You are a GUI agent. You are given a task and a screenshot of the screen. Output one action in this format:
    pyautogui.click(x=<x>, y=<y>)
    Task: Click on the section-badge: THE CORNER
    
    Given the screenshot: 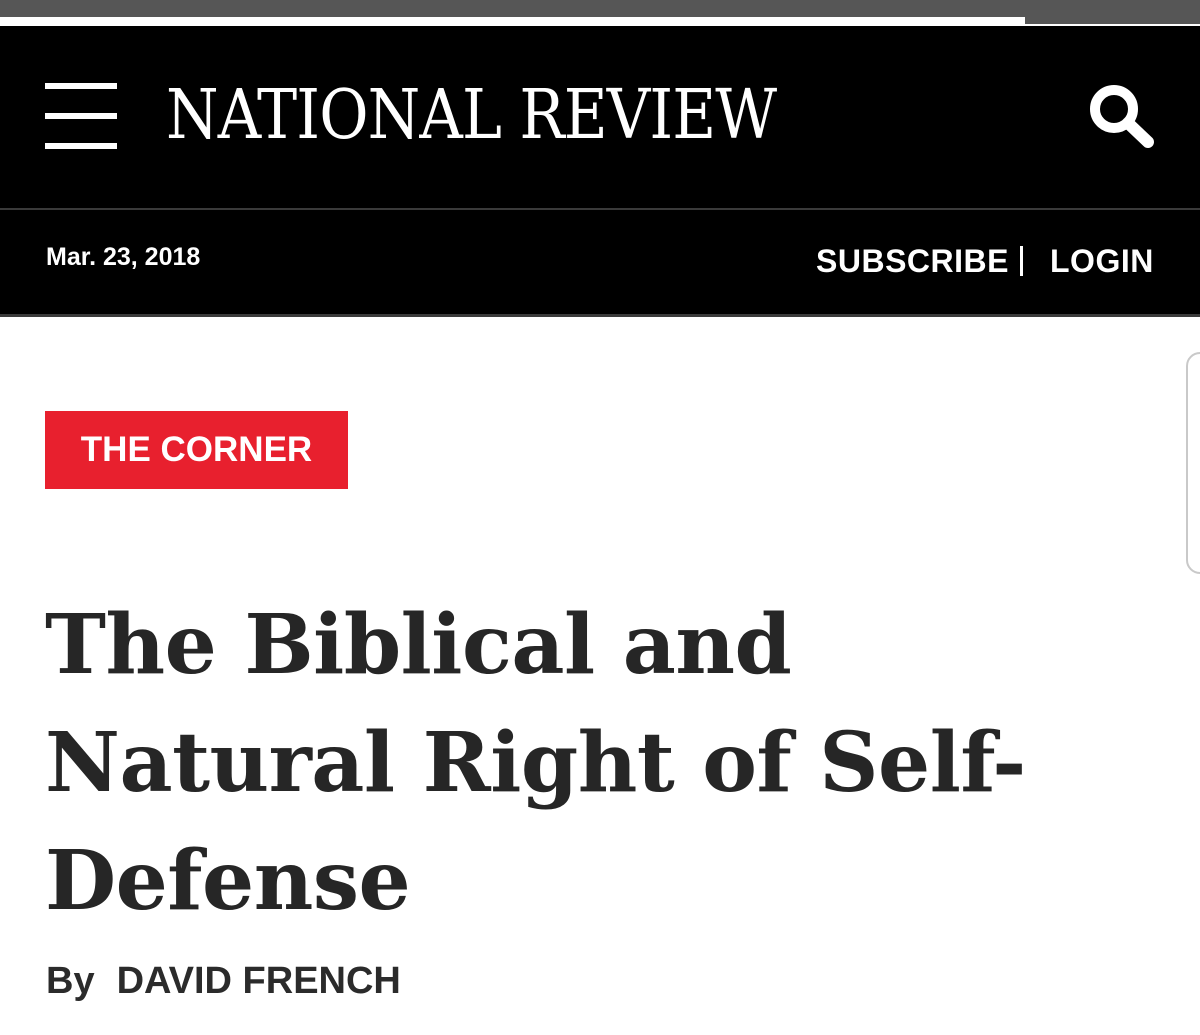 What is the action you would take?
    pyautogui.click(x=196, y=450)
    